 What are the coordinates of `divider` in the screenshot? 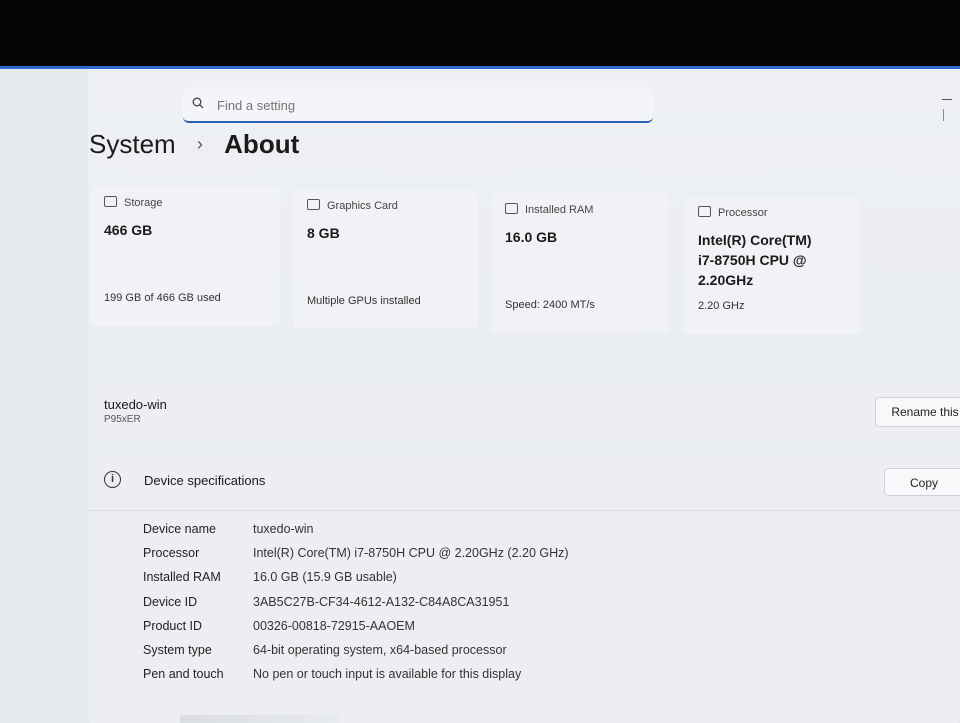 It's located at (524, 510).